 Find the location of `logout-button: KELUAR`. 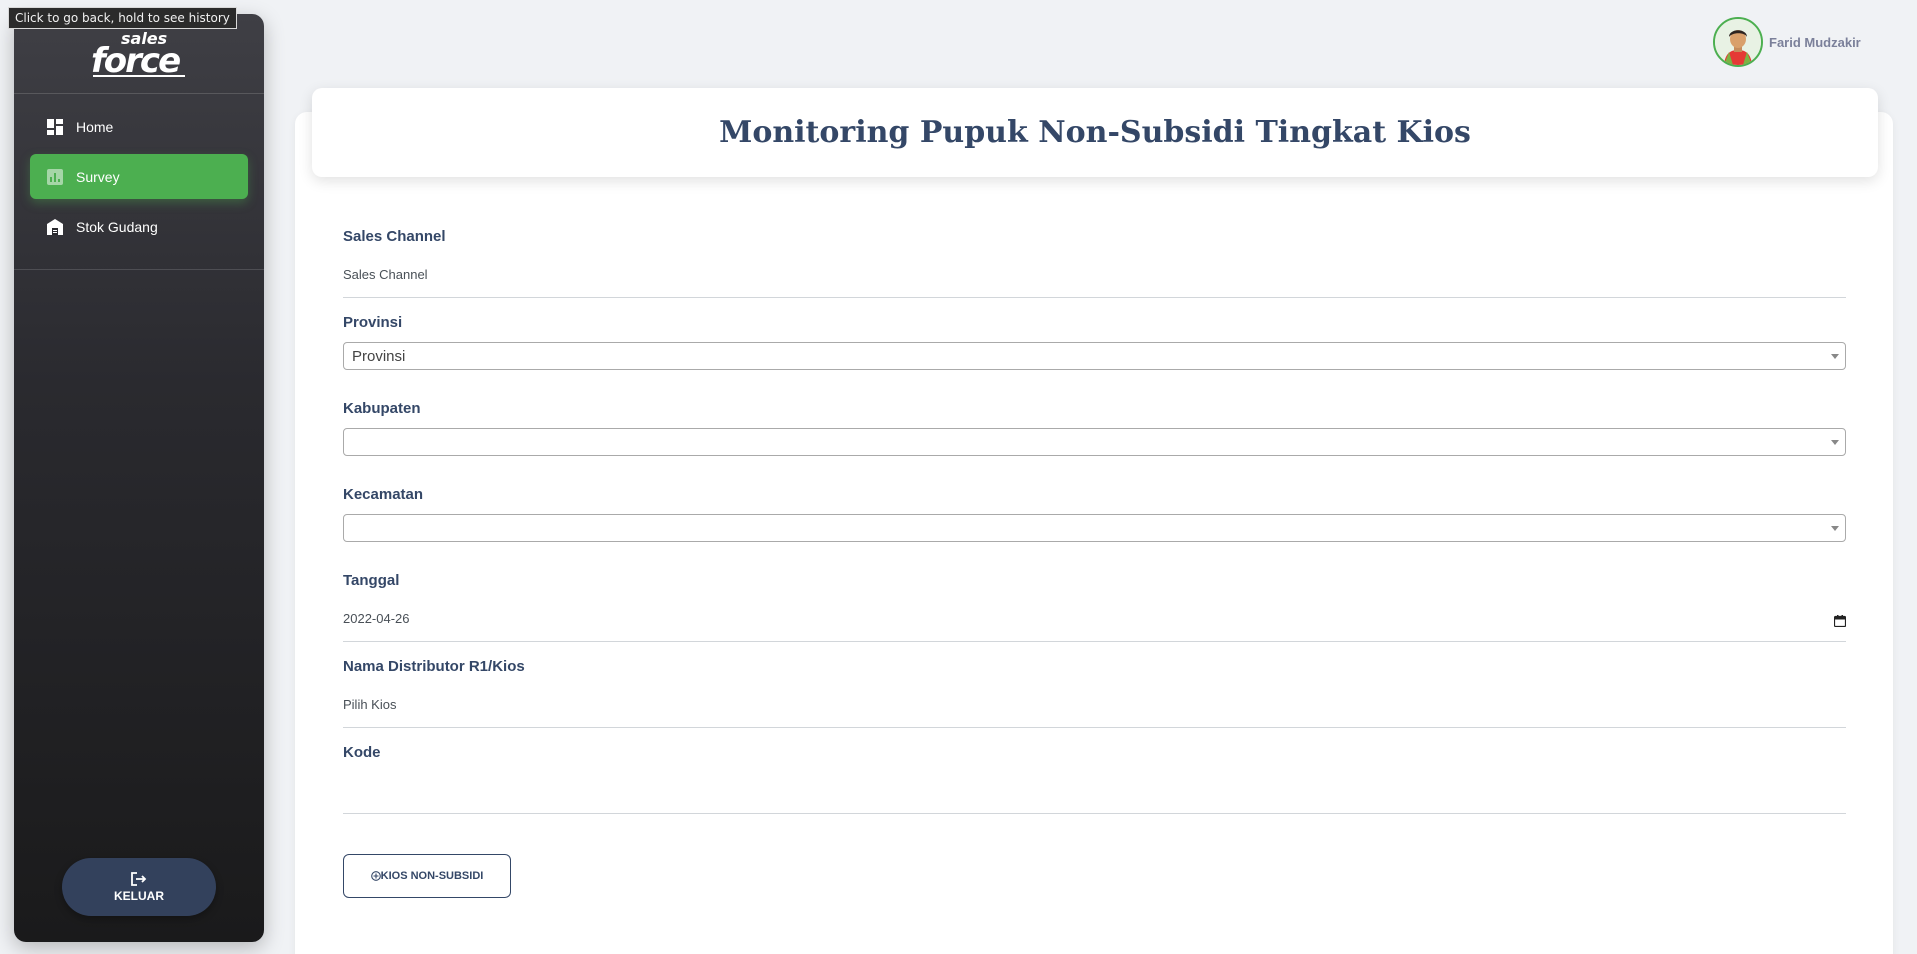

logout-button: KELUAR is located at coordinates (139, 887).